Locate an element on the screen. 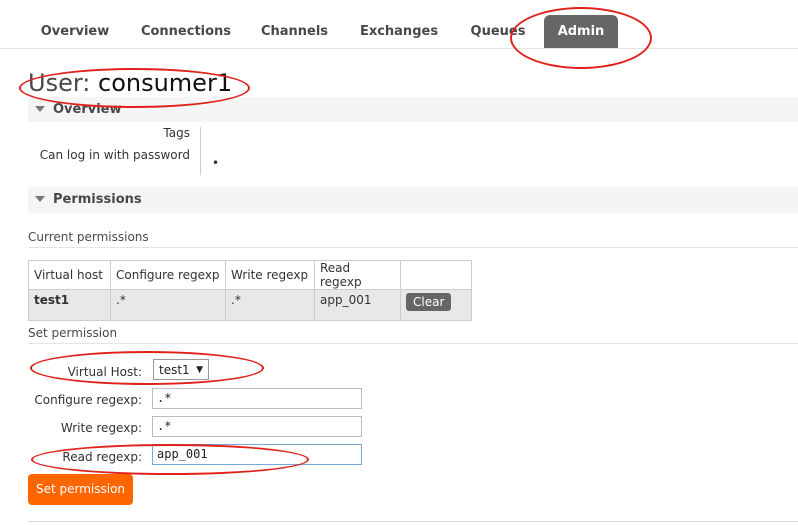 The image size is (798, 525). dropdown-arrow-icon: ▼ is located at coordinates (199, 370).